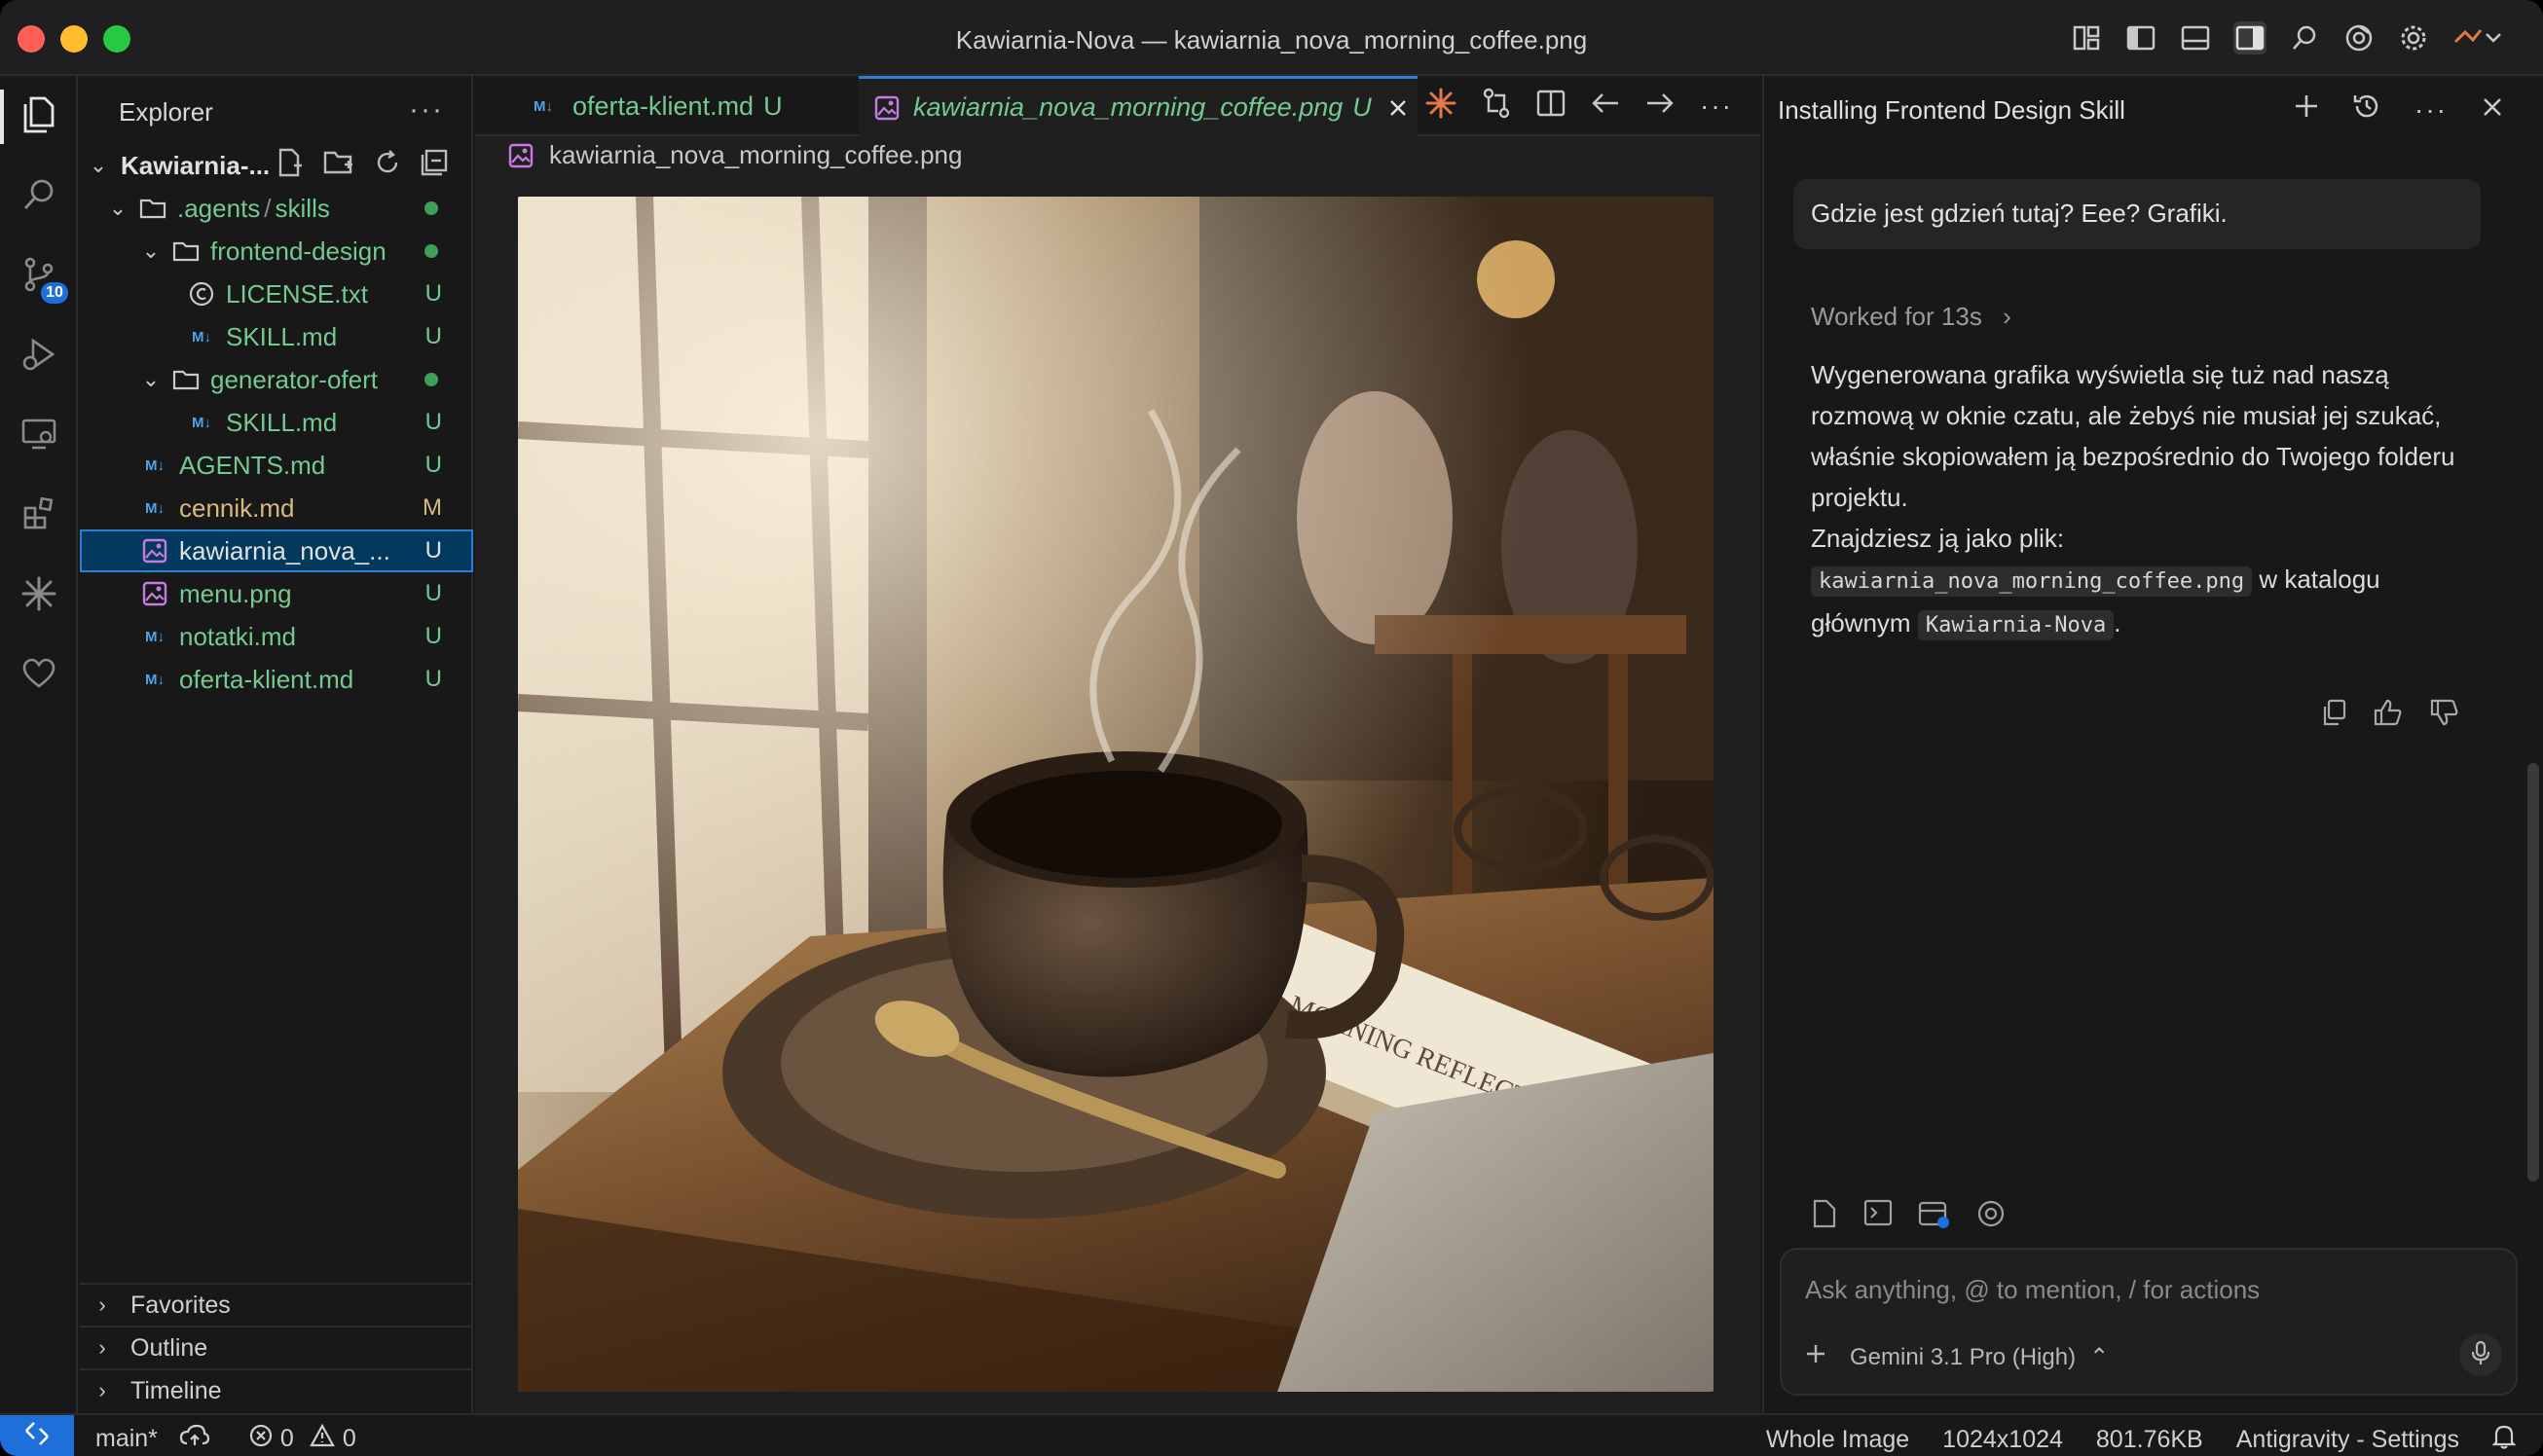 This screenshot has height=1456, width=2543. I want to click on worked-duration: Worked for 13s ›, so click(1911, 317).